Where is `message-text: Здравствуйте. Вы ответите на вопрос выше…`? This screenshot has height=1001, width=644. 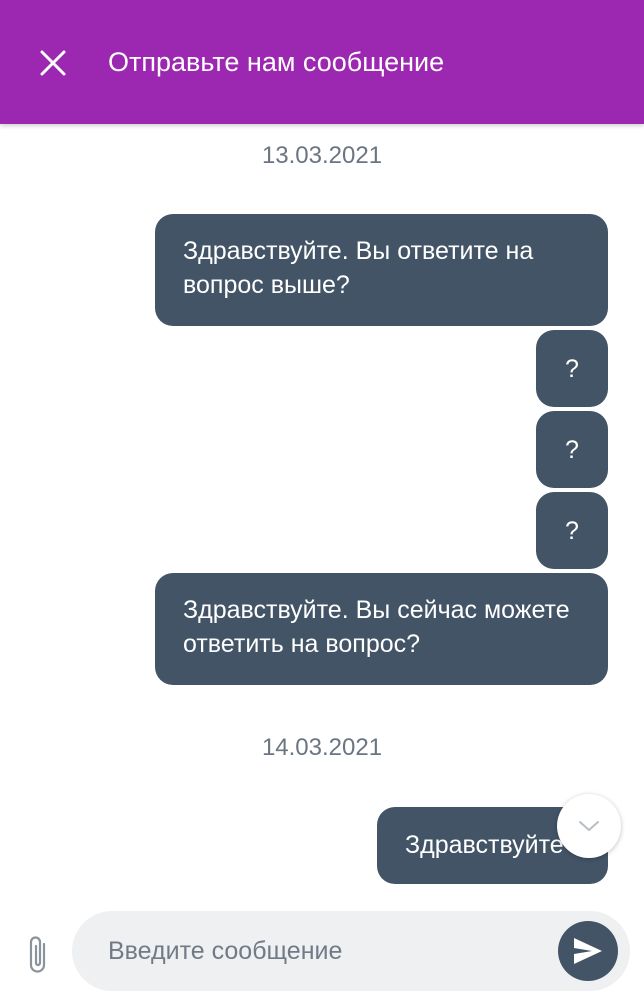
message-text: Здравствуйте. Вы ответите на вопрос выше… is located at coordinates (358, 268).